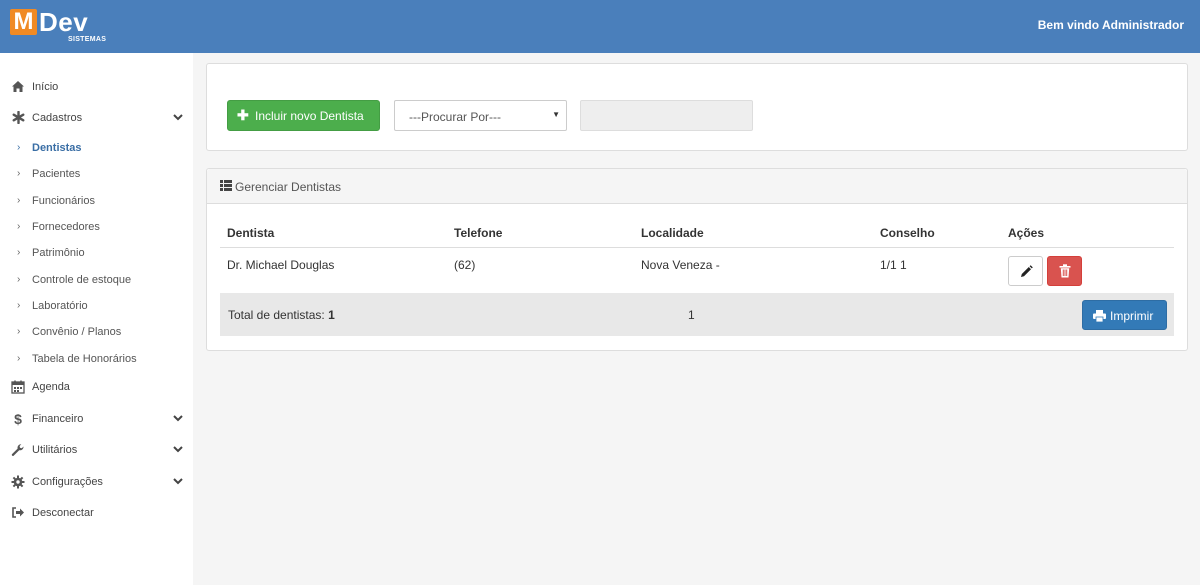  What do you see at coordinates (57, 118) in the screenshot?
I see `sidebar-item-label: Cadastros` at bounding box center [57, 118].